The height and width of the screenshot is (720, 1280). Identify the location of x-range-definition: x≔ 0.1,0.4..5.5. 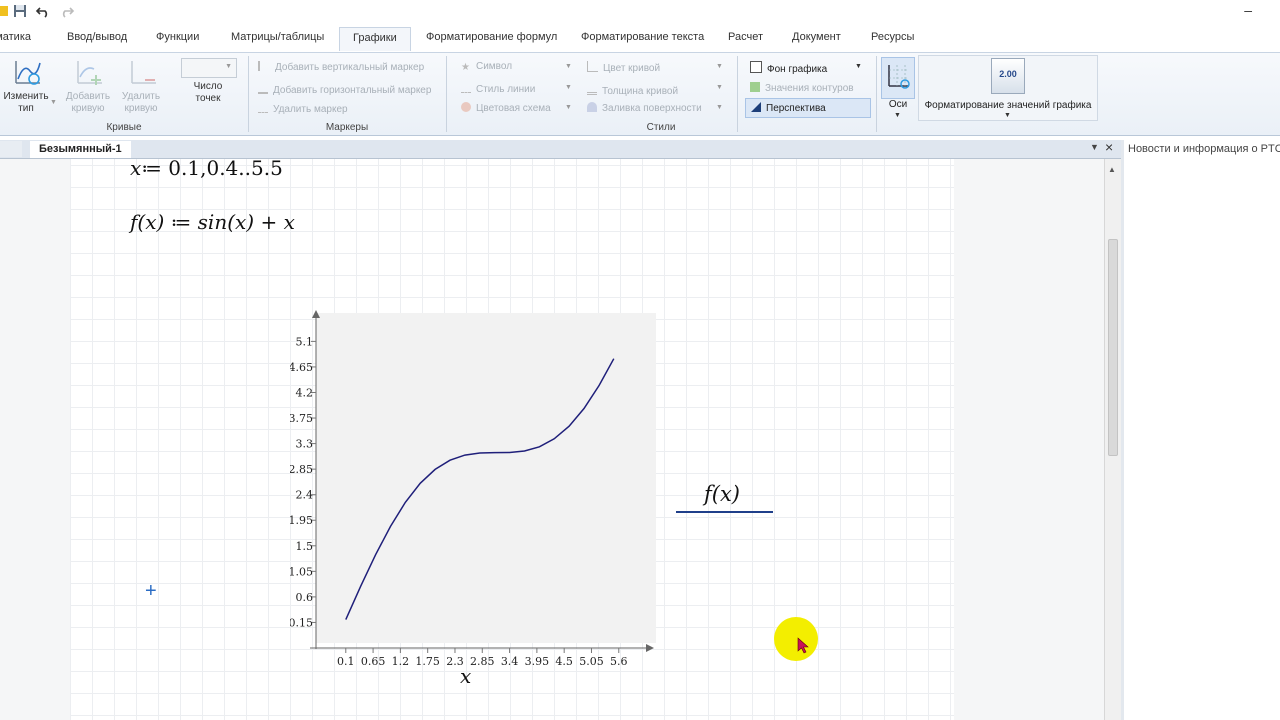
(206, 169).